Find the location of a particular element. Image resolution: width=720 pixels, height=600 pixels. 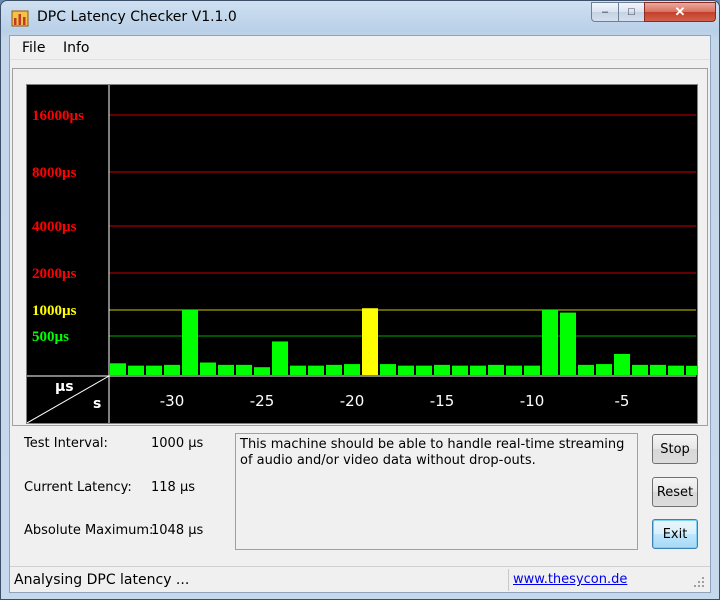

exit-button: Exit is located at coordinates (675, 534).